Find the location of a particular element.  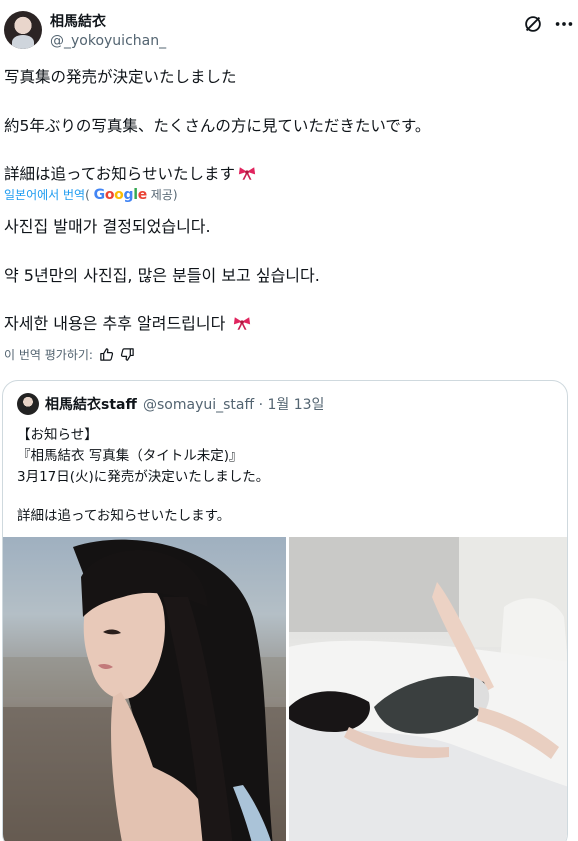

provider-suffix: 제공) is located at coordinates (164, 195).